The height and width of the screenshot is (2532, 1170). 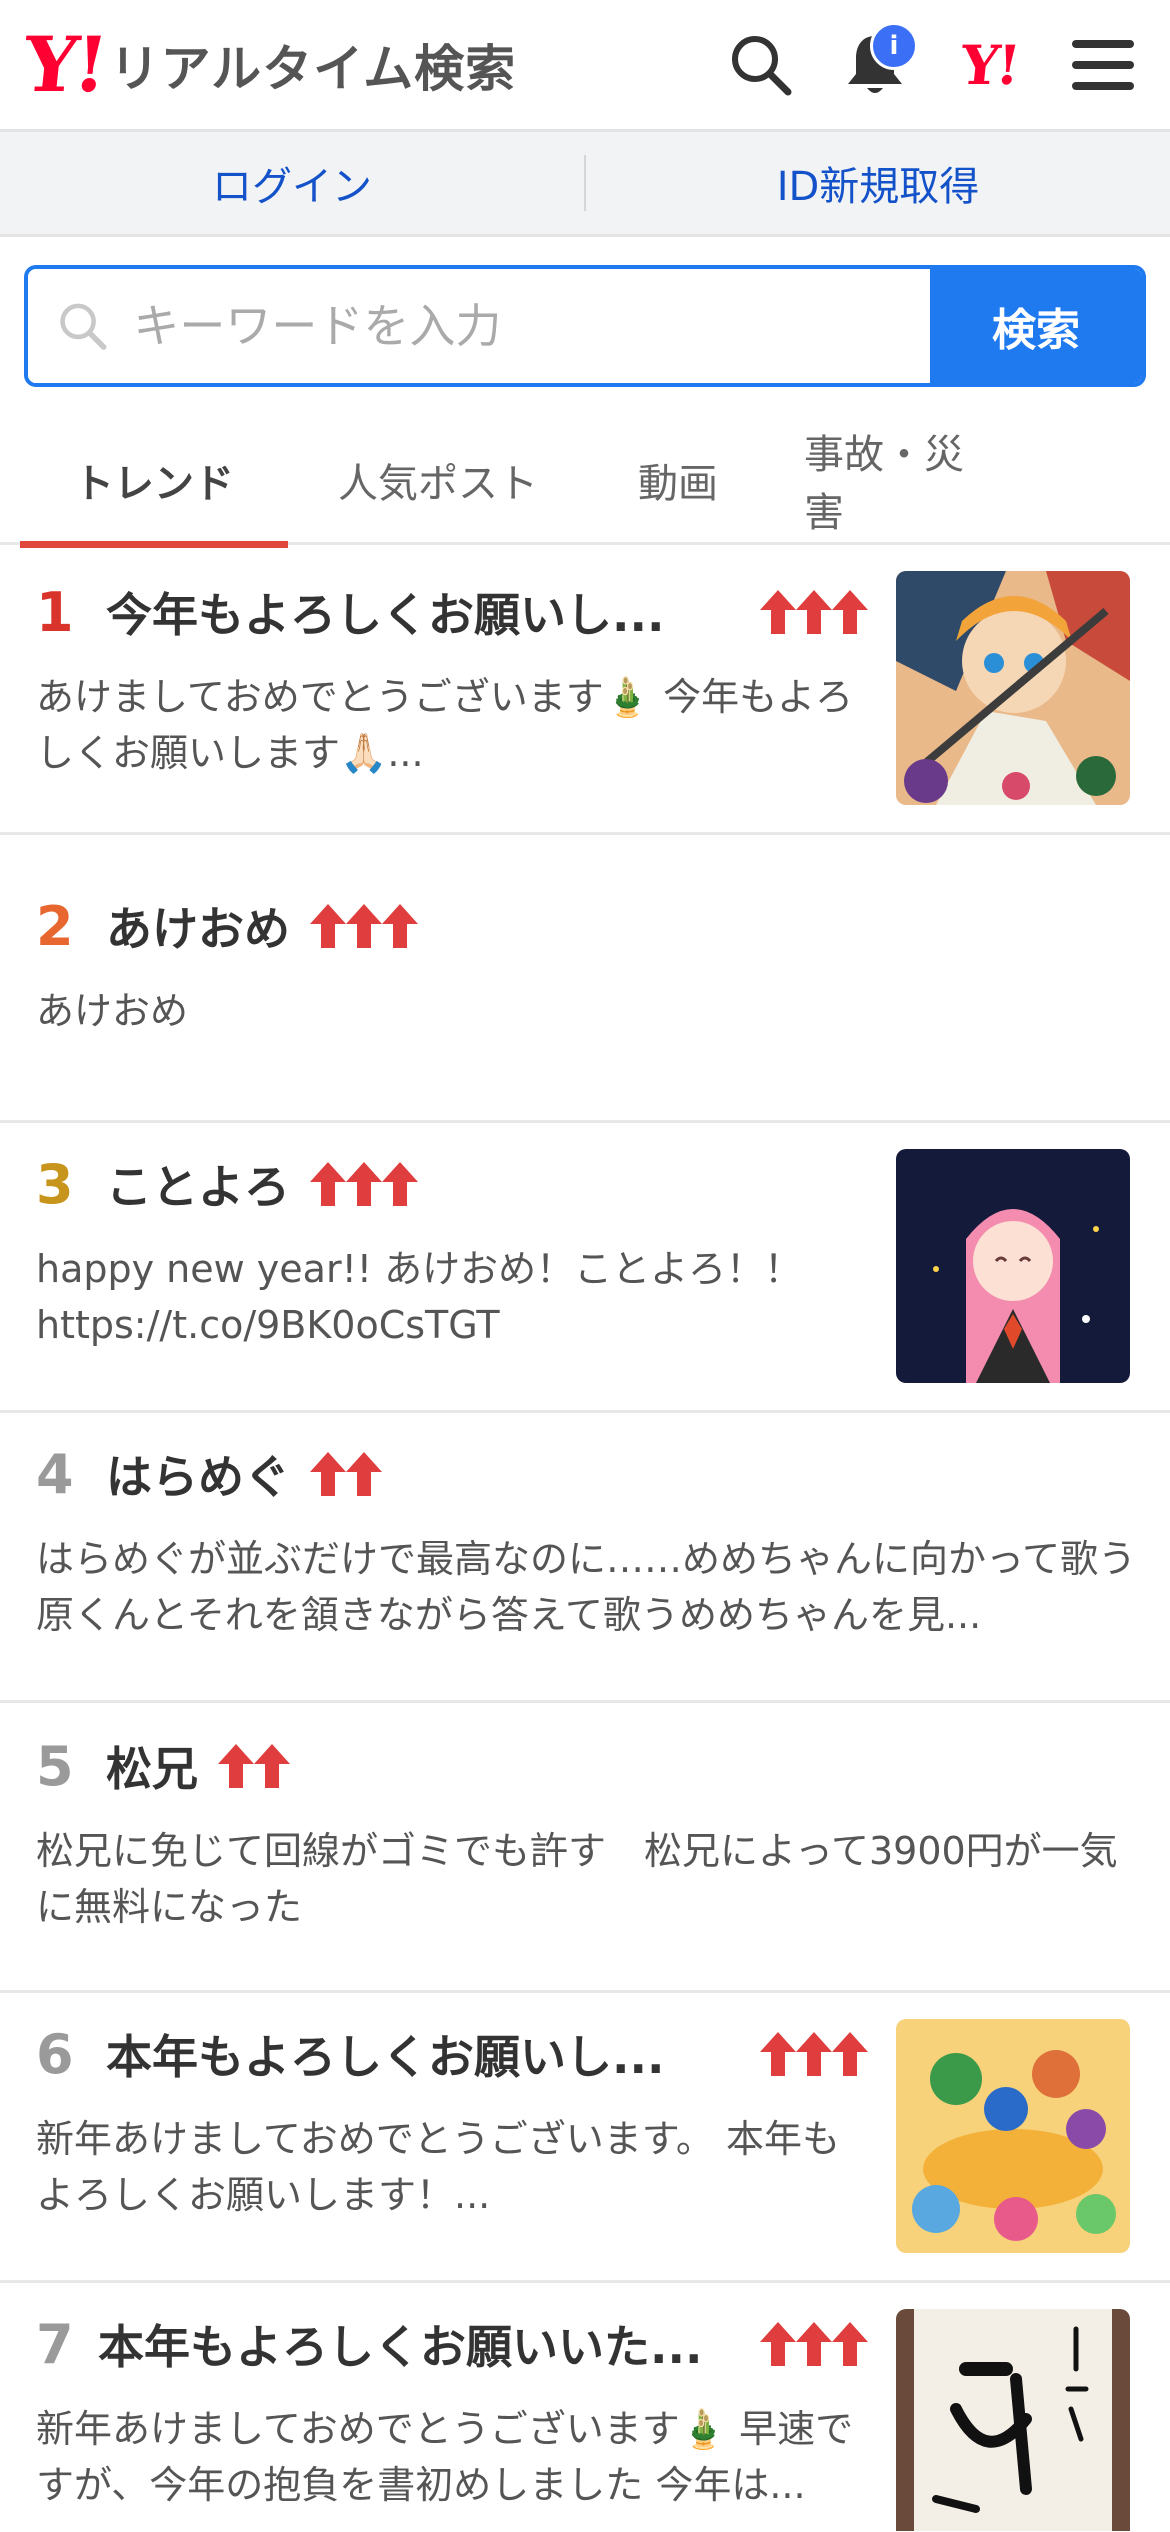 What do you see at coordinates (198, 1187) in the screenshot?
I see `trend-title: ことよろ` at bounding box center [198, 1187].